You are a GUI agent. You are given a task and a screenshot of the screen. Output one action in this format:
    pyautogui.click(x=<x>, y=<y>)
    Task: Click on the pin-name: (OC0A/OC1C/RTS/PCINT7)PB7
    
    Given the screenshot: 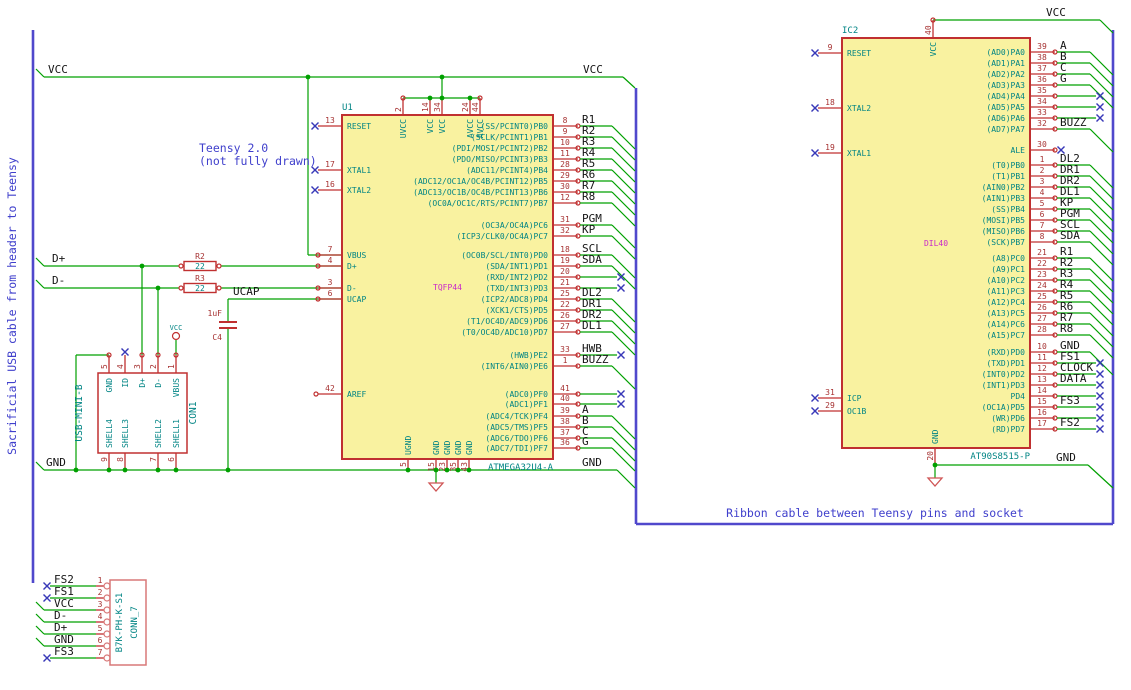 What is the action you would take?
    pyautogui.click(x=488, y=203)
    